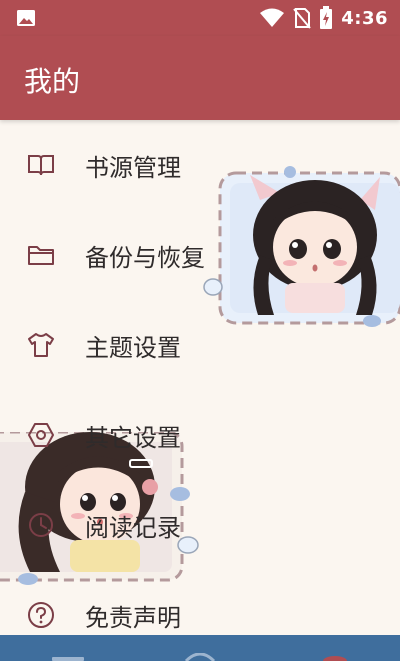 The width and height of the screenshot is (400, 661). Describe the element at coordinates (200, 165) in the screenshot. I see `menu-item-book-sources: 书源管理` at that location.